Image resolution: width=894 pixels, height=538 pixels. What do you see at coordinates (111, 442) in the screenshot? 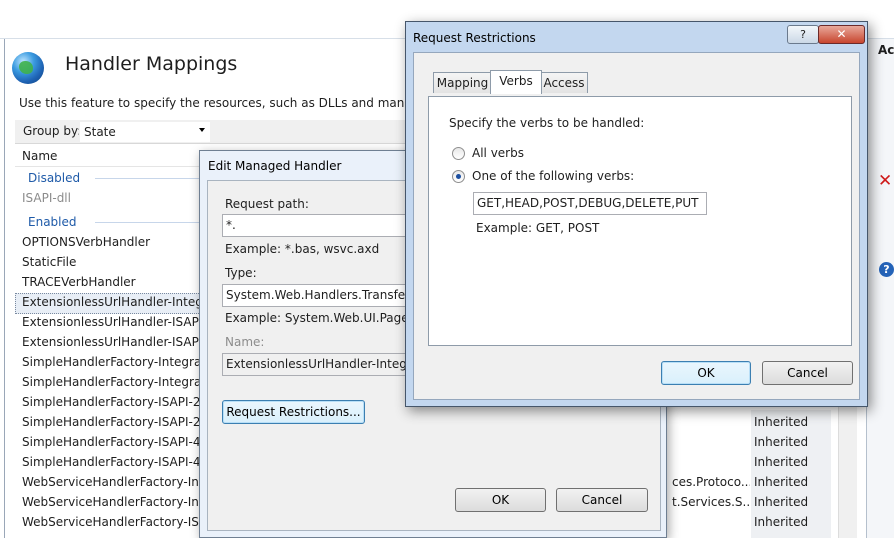
I see `list-item: SimpleHandlerFactory-ISAPI-4.0_3` at bounding box center [111, 442].